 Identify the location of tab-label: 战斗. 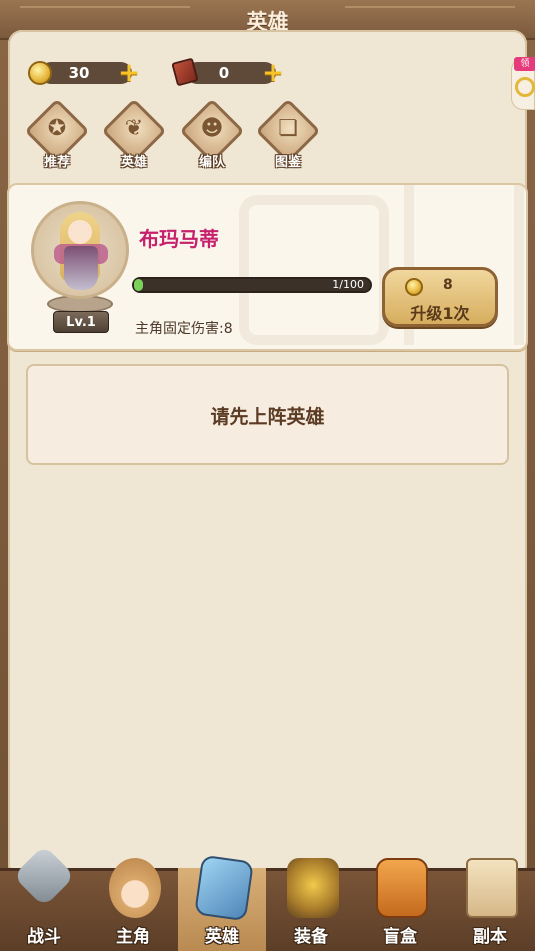
(44, 937).